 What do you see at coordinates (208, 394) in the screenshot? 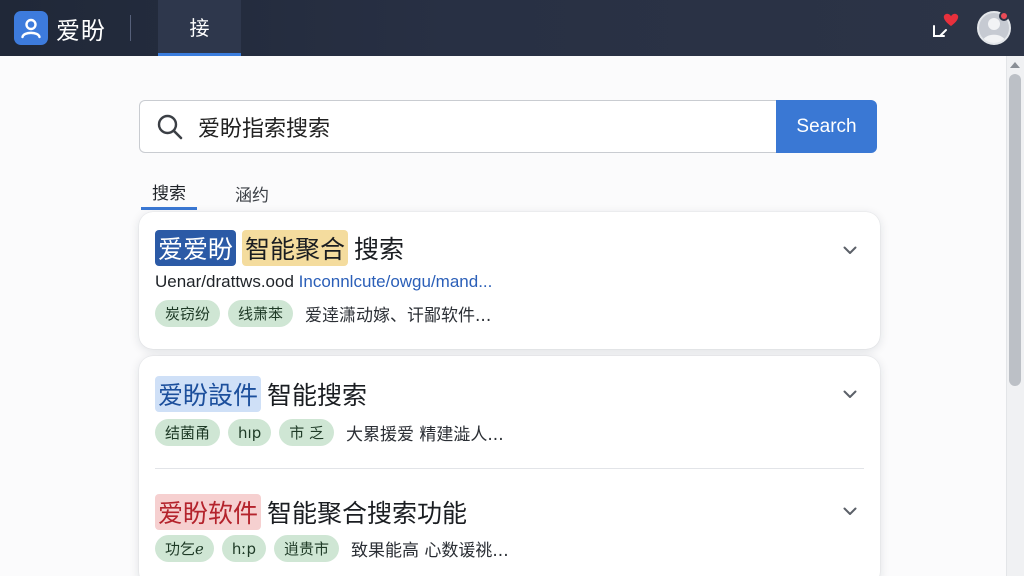
I see `title-highlight: 爱盼設件` at bounding box center [208, 394].